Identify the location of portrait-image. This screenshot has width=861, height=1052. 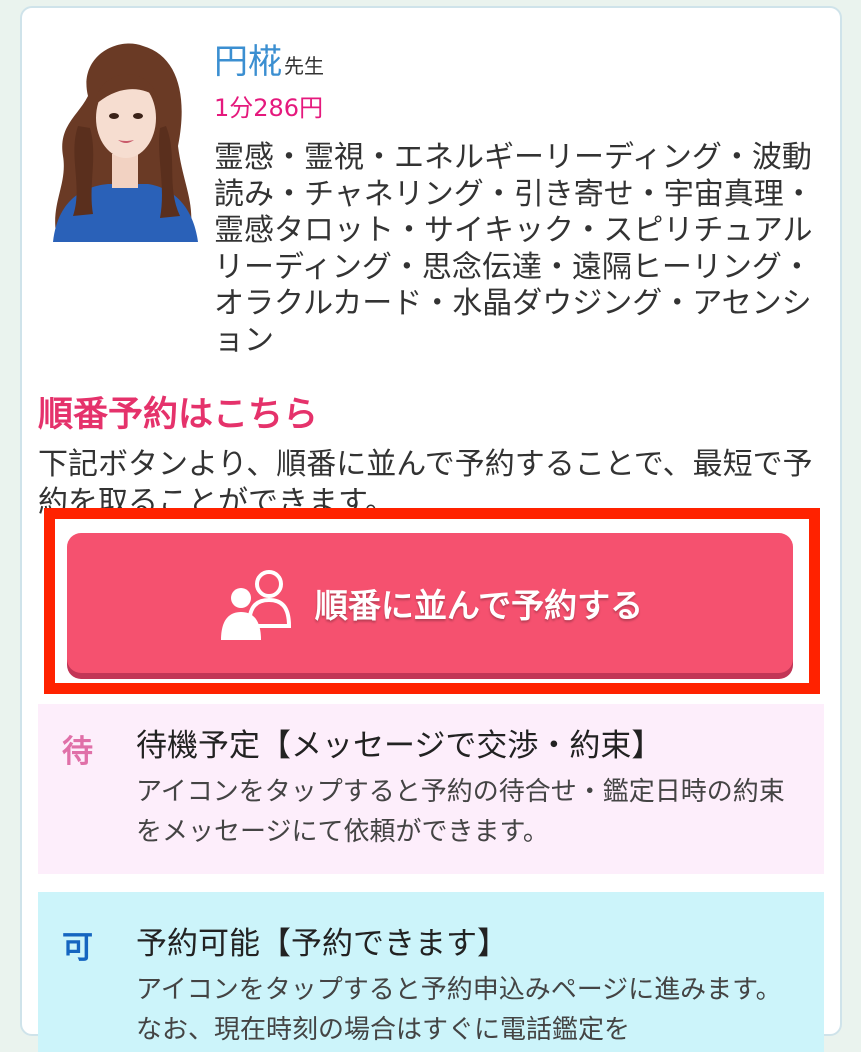
(123, 139).